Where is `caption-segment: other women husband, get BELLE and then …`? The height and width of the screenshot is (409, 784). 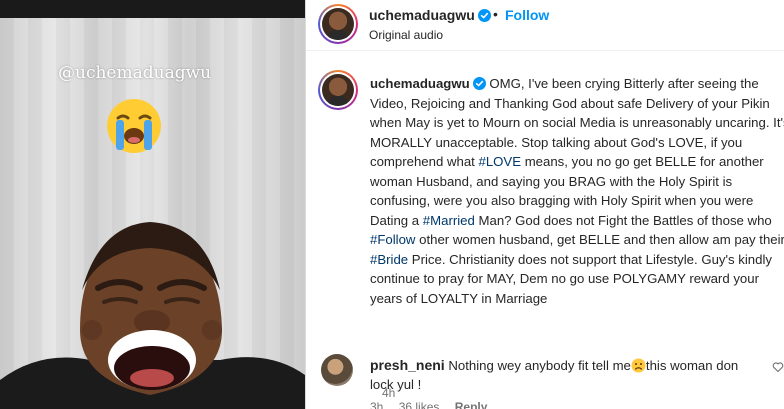
caption-segment: other women husband, get BELLE and then … is located at coordinates (599, 239).